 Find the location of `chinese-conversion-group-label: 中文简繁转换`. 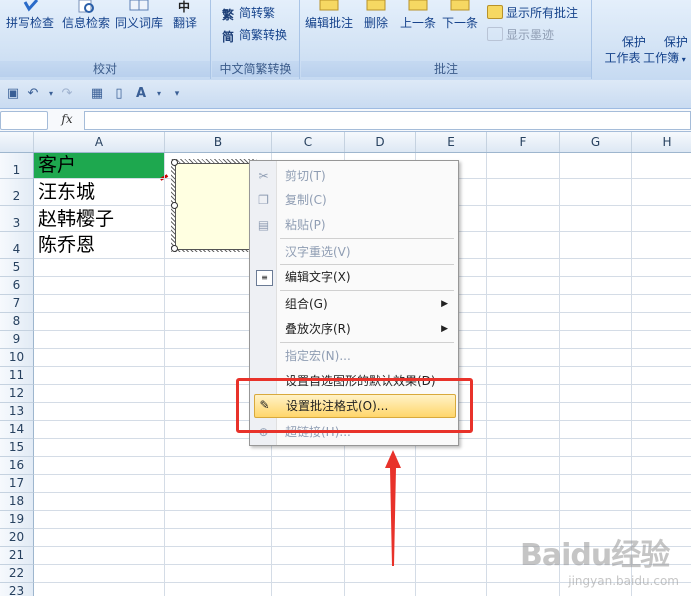

chinese-conversion-group-label: 中文简繁转换 is located at coordinates (255, 69).